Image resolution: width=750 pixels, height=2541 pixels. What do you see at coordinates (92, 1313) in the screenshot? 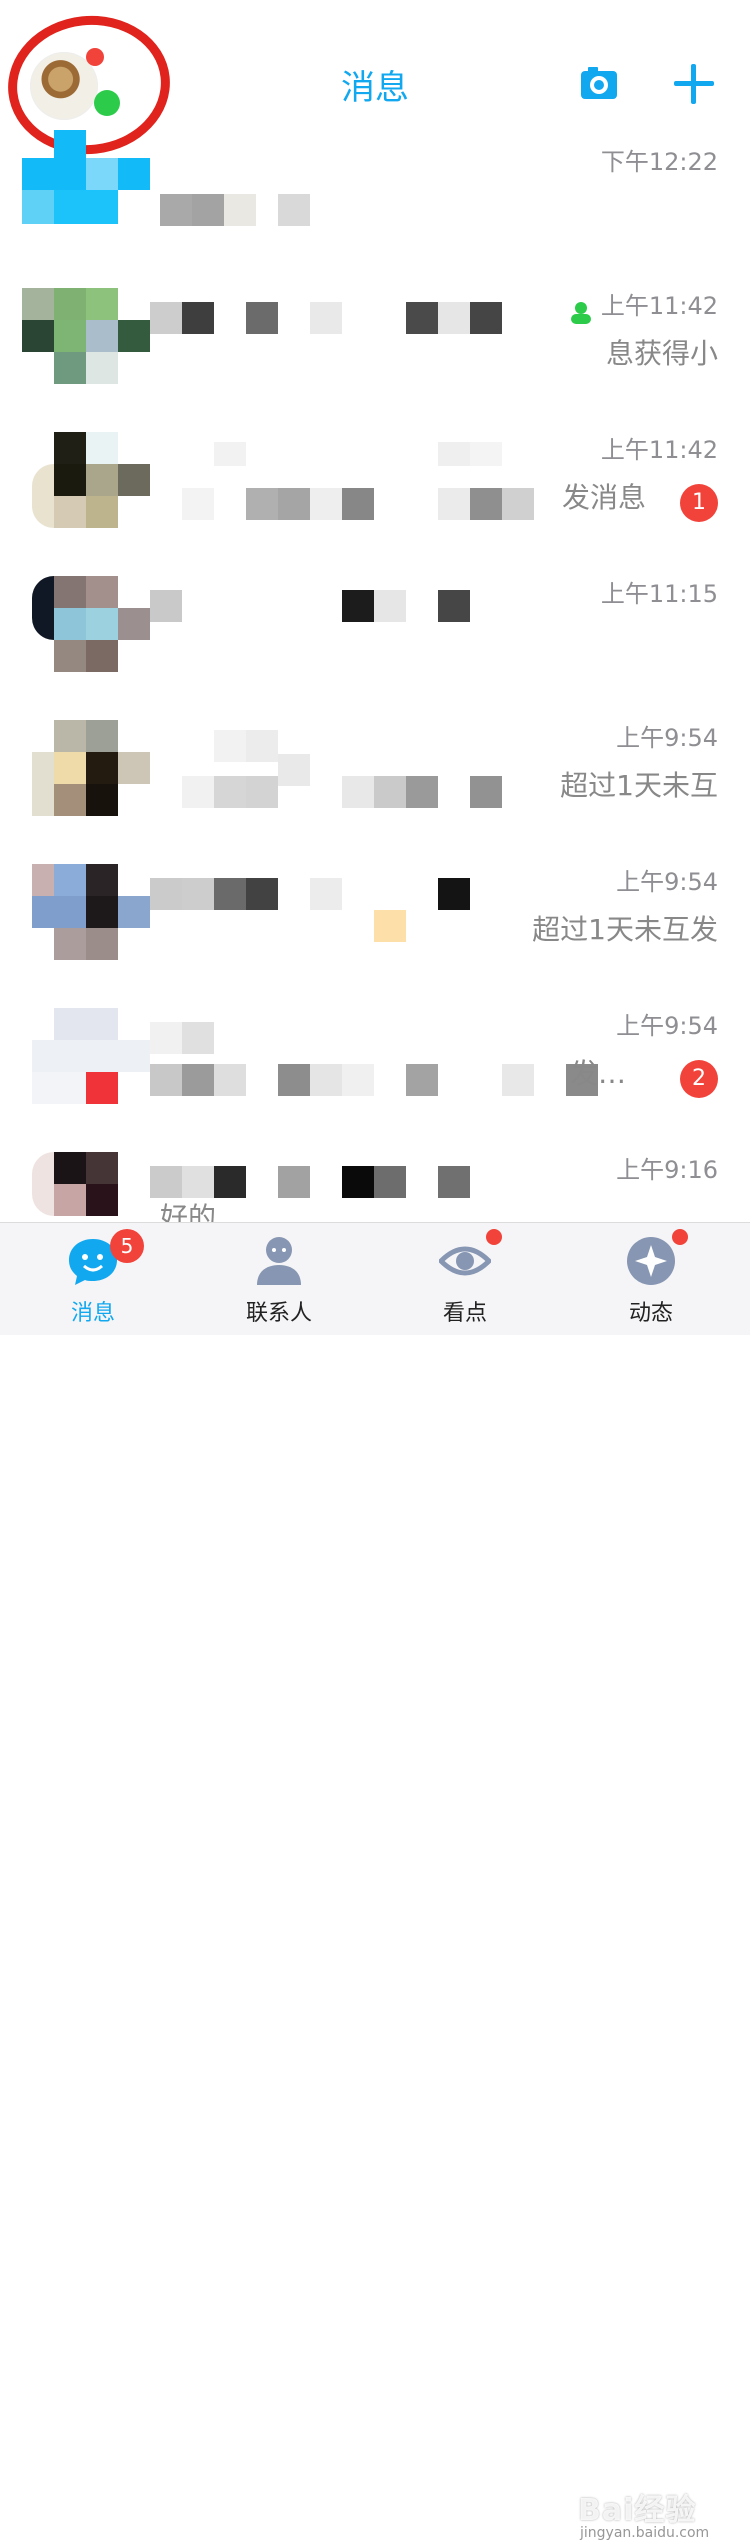
I see `tab-label: 消息` at bounding box center [92, 1313].